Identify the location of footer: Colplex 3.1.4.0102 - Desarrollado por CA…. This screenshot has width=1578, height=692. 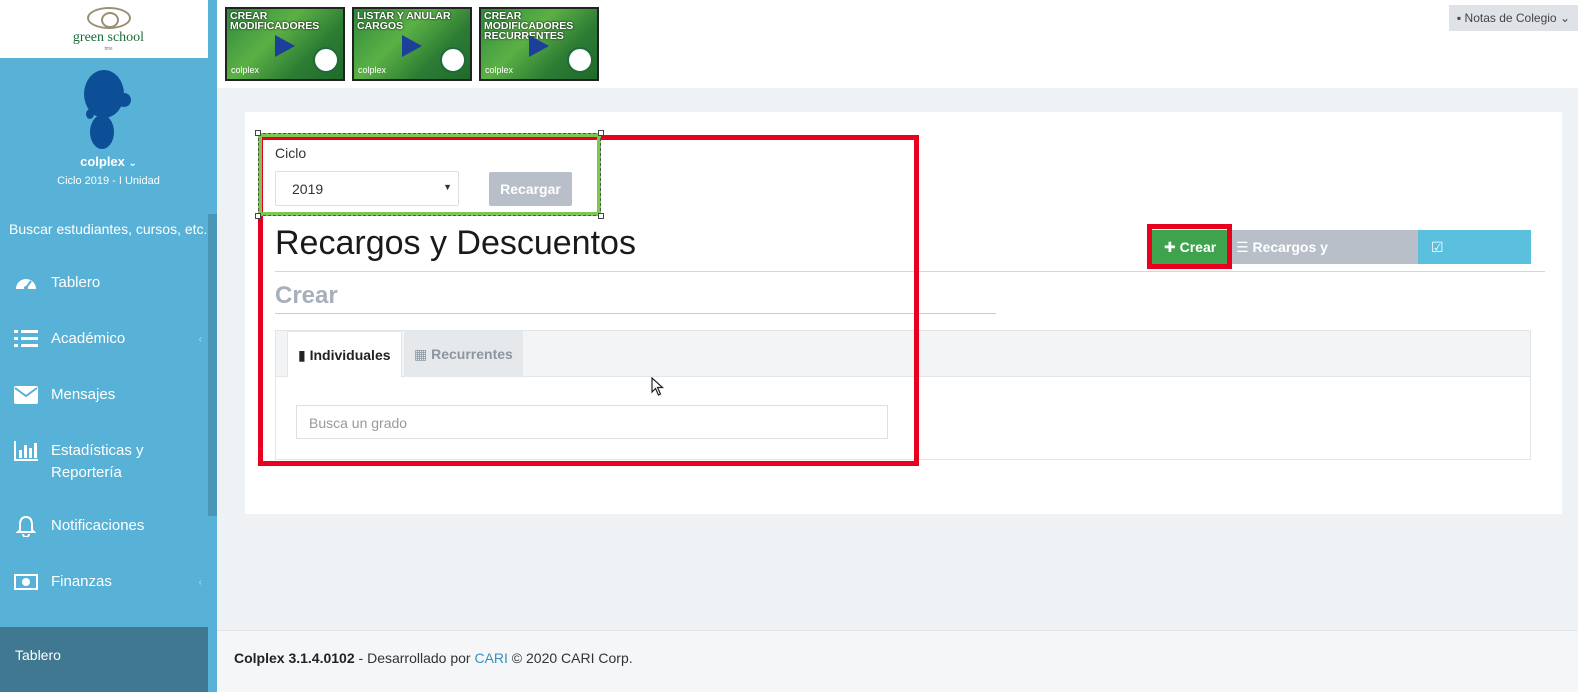
(897, 661).